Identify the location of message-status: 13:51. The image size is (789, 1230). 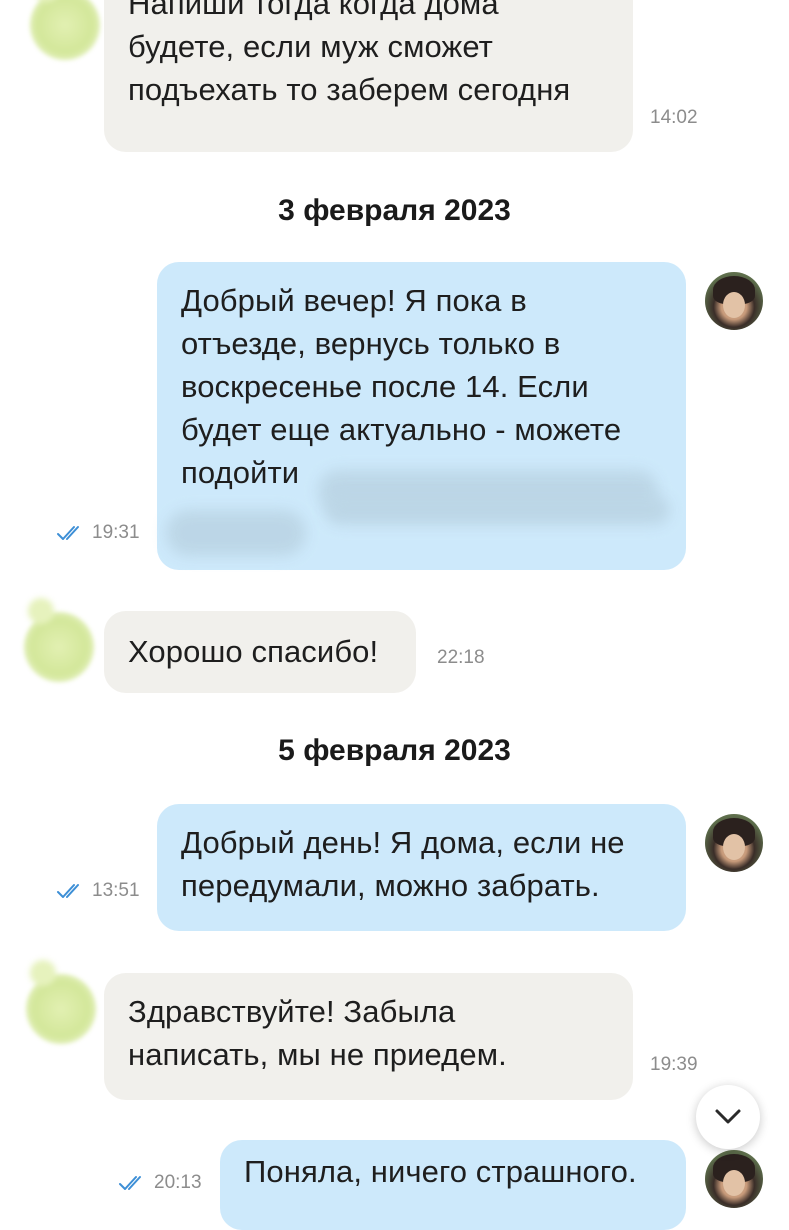
(98, 891).